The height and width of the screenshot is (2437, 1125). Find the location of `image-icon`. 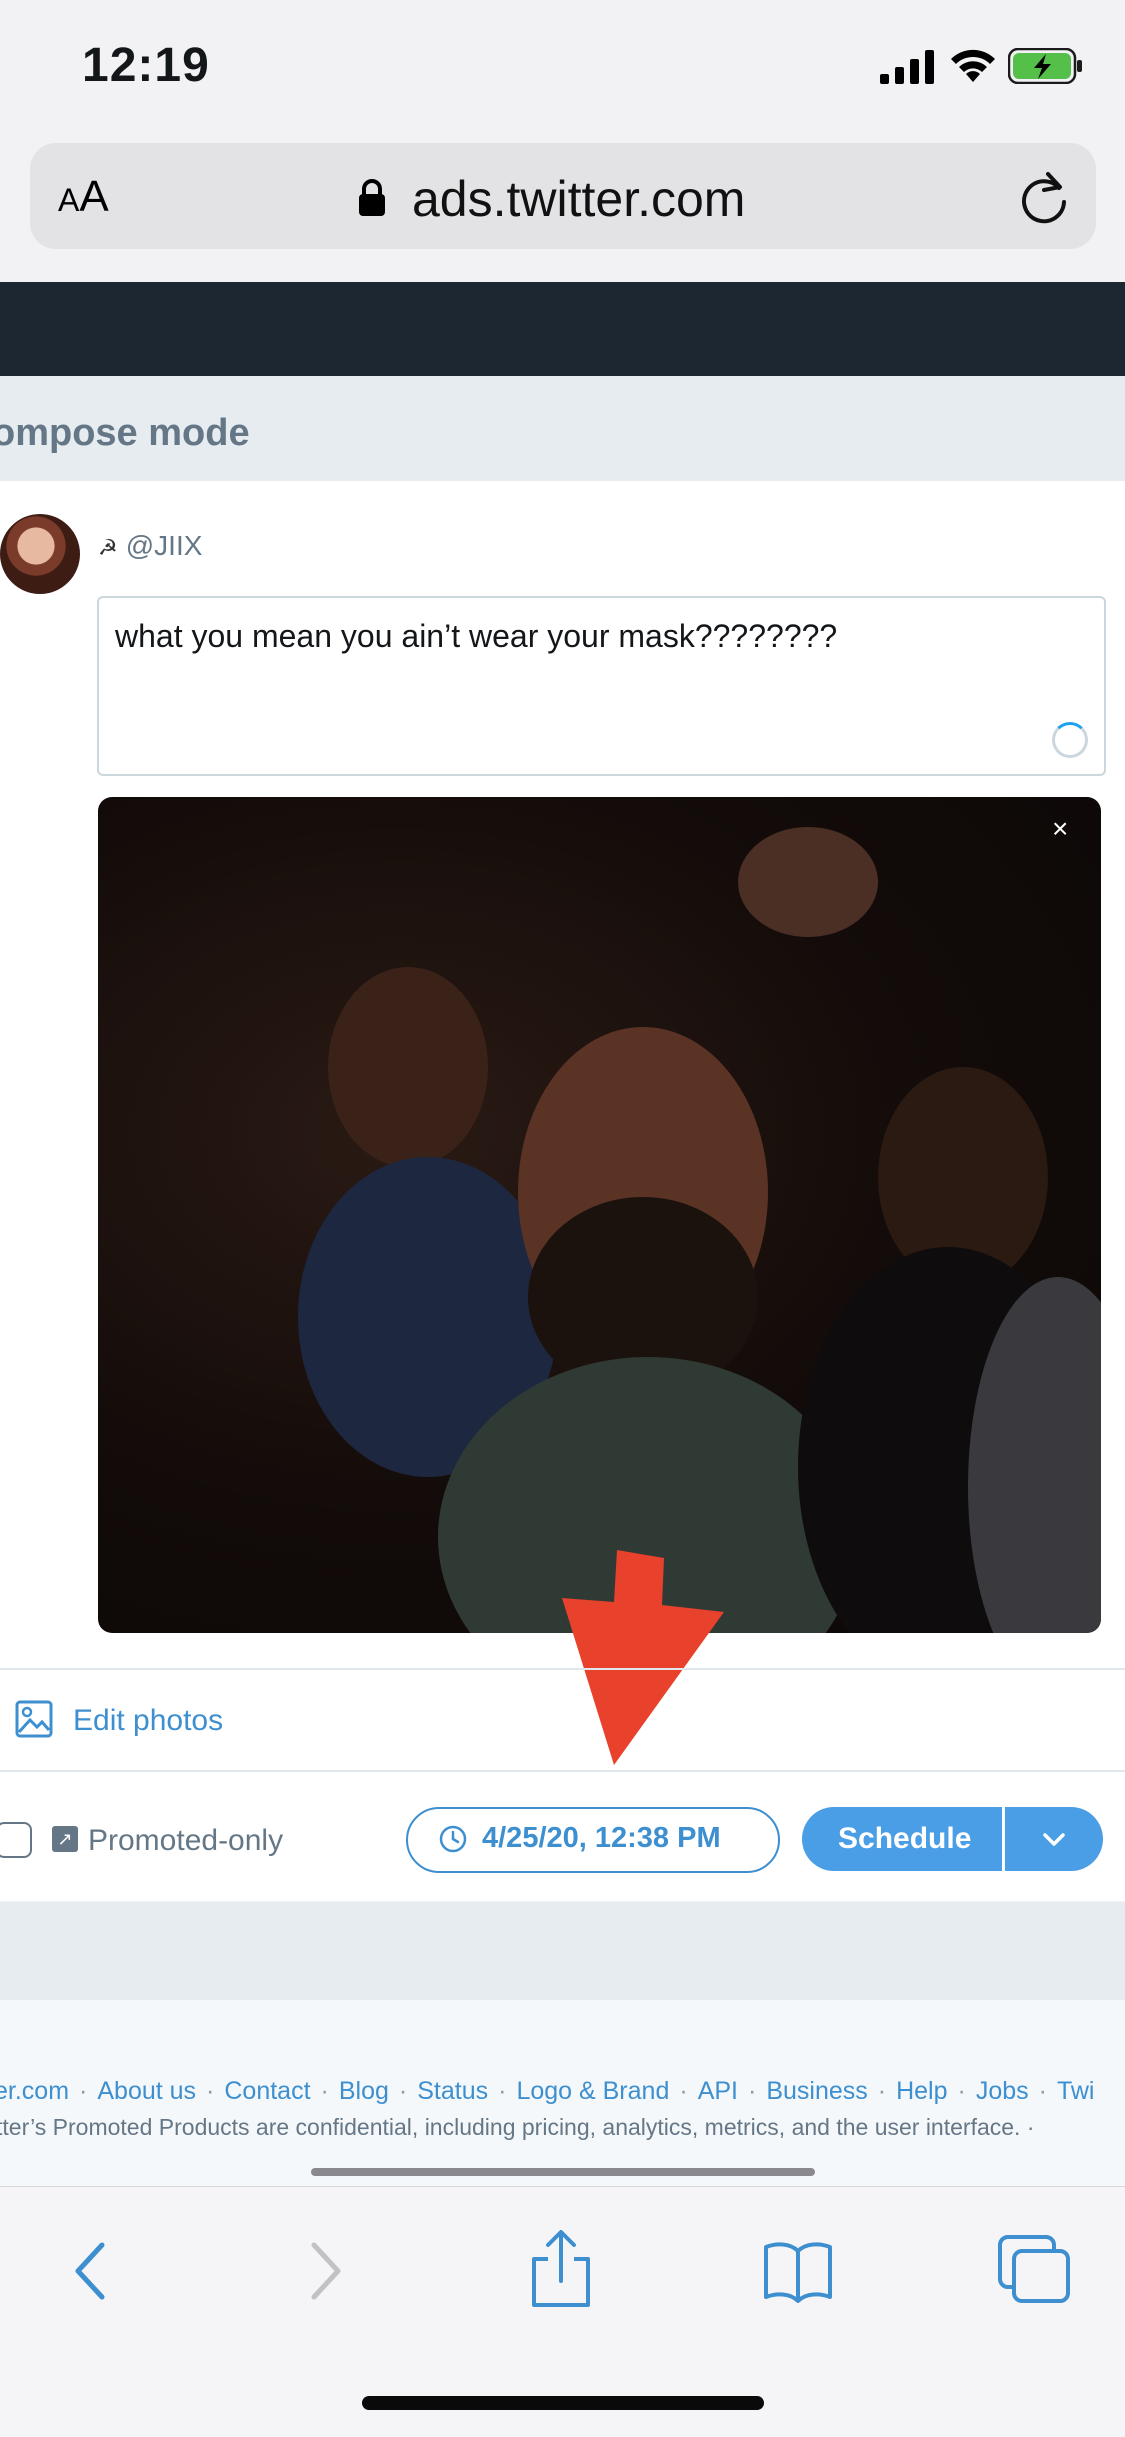

image-icon is located at coordinates (34, 1719).